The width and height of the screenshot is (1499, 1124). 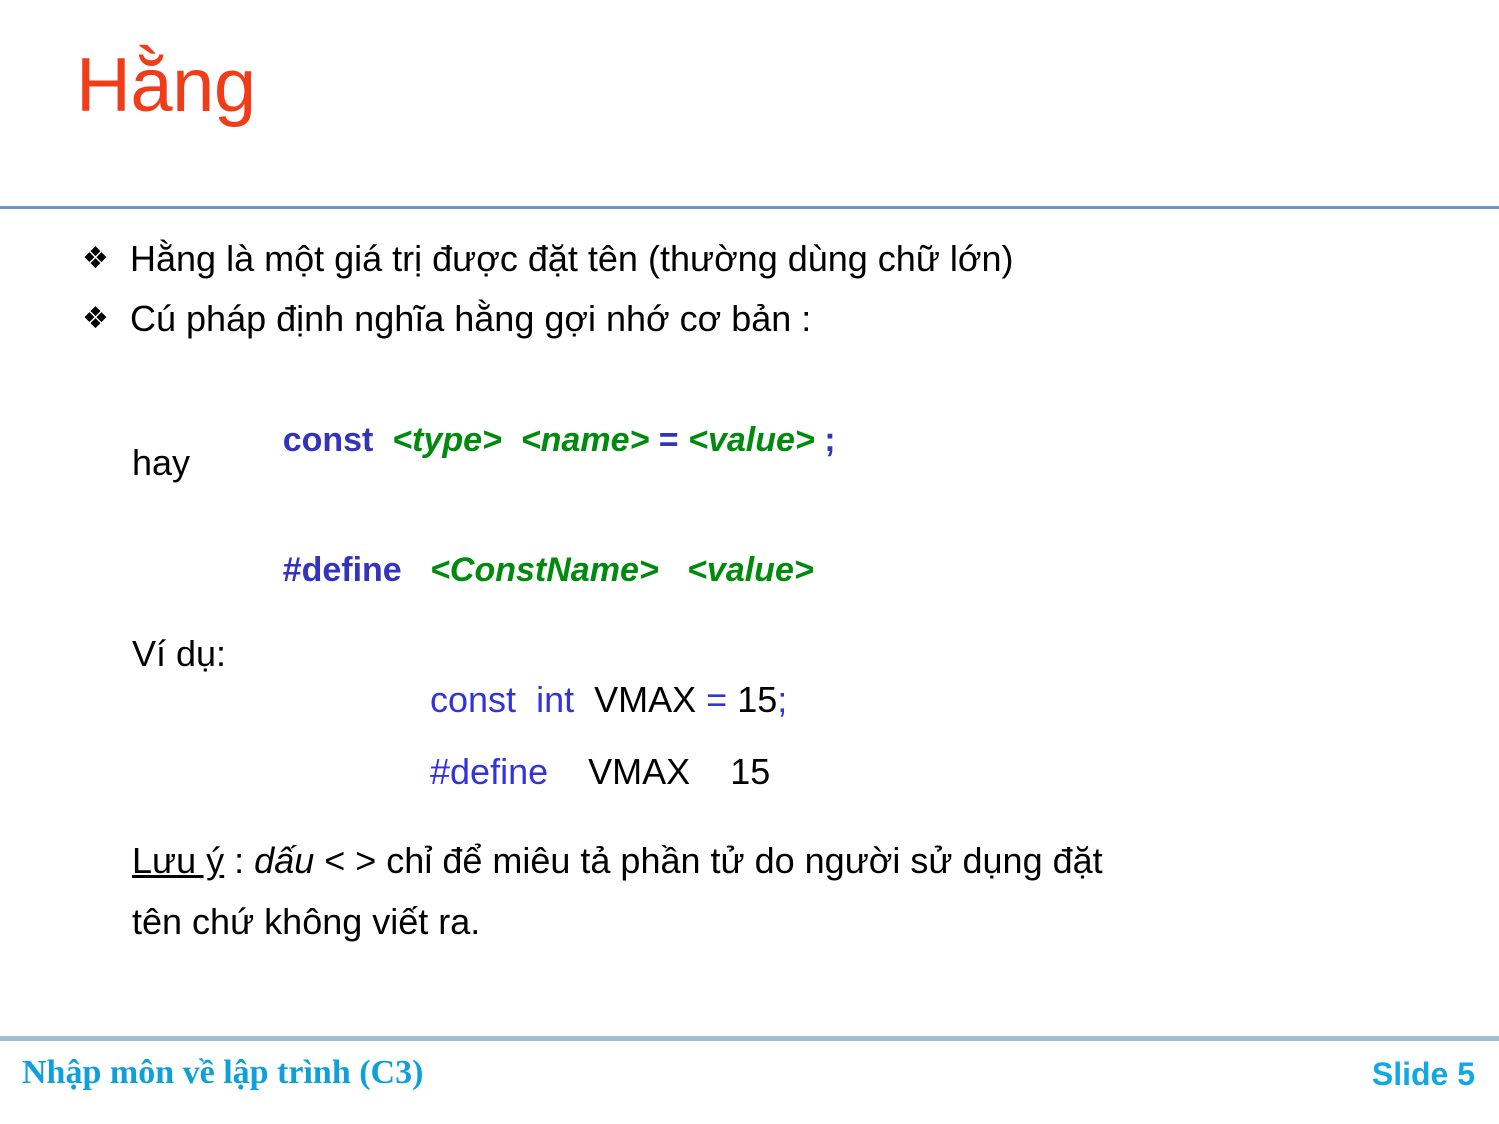 I want to click on note-line-2: tên chứ không viết ra., so click(x=306, y=921).